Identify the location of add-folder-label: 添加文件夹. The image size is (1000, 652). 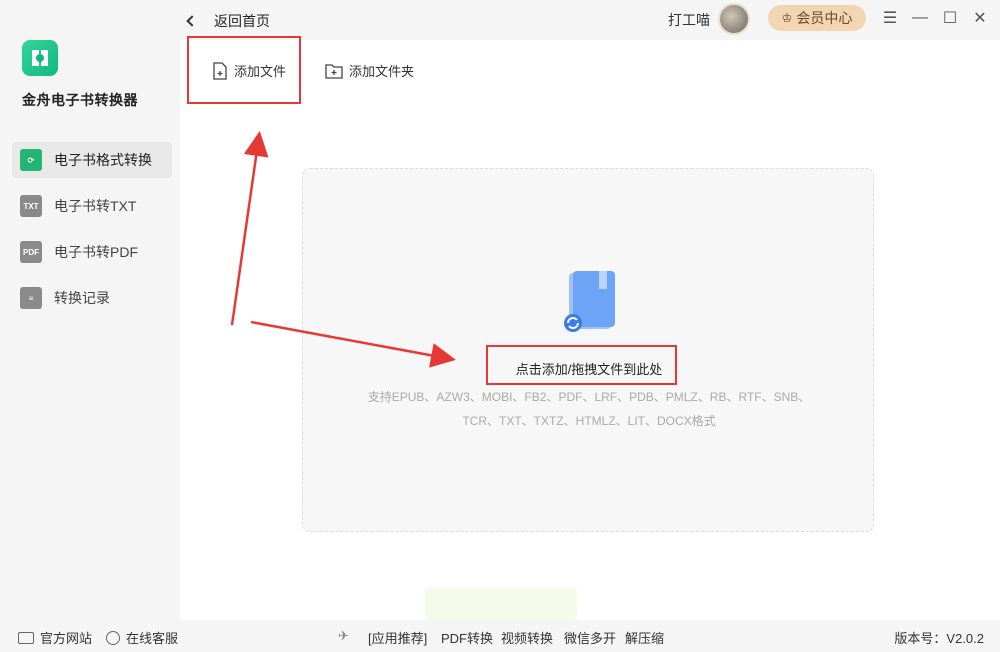
(382, 71).